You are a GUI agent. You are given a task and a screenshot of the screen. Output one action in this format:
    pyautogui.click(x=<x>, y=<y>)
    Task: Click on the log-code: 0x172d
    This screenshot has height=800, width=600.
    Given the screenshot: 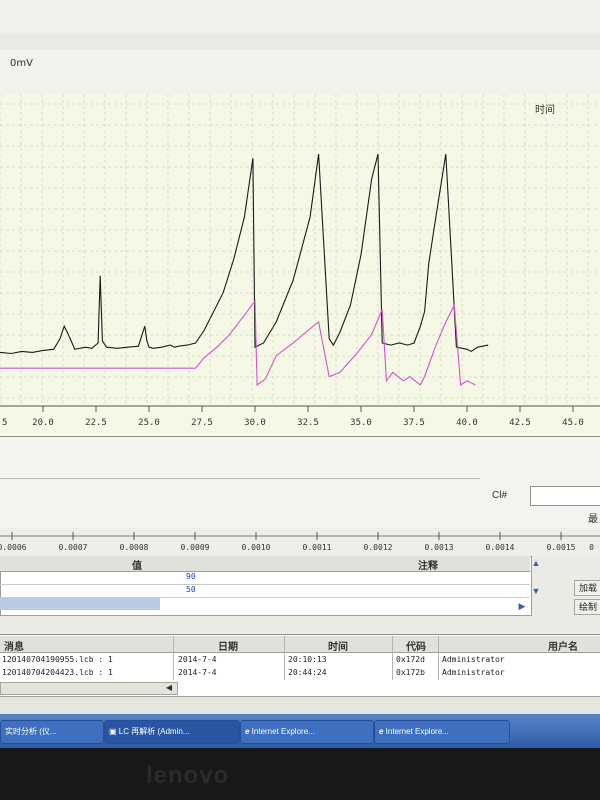 What is the action you would take?
    pyautogui.click(x=410, y=659)
    